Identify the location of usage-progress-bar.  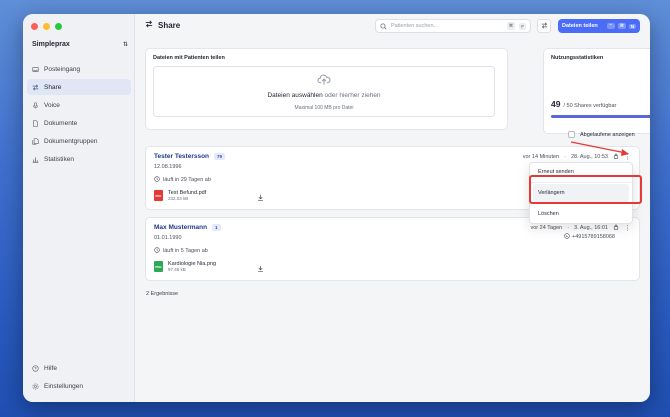
(600, 116).